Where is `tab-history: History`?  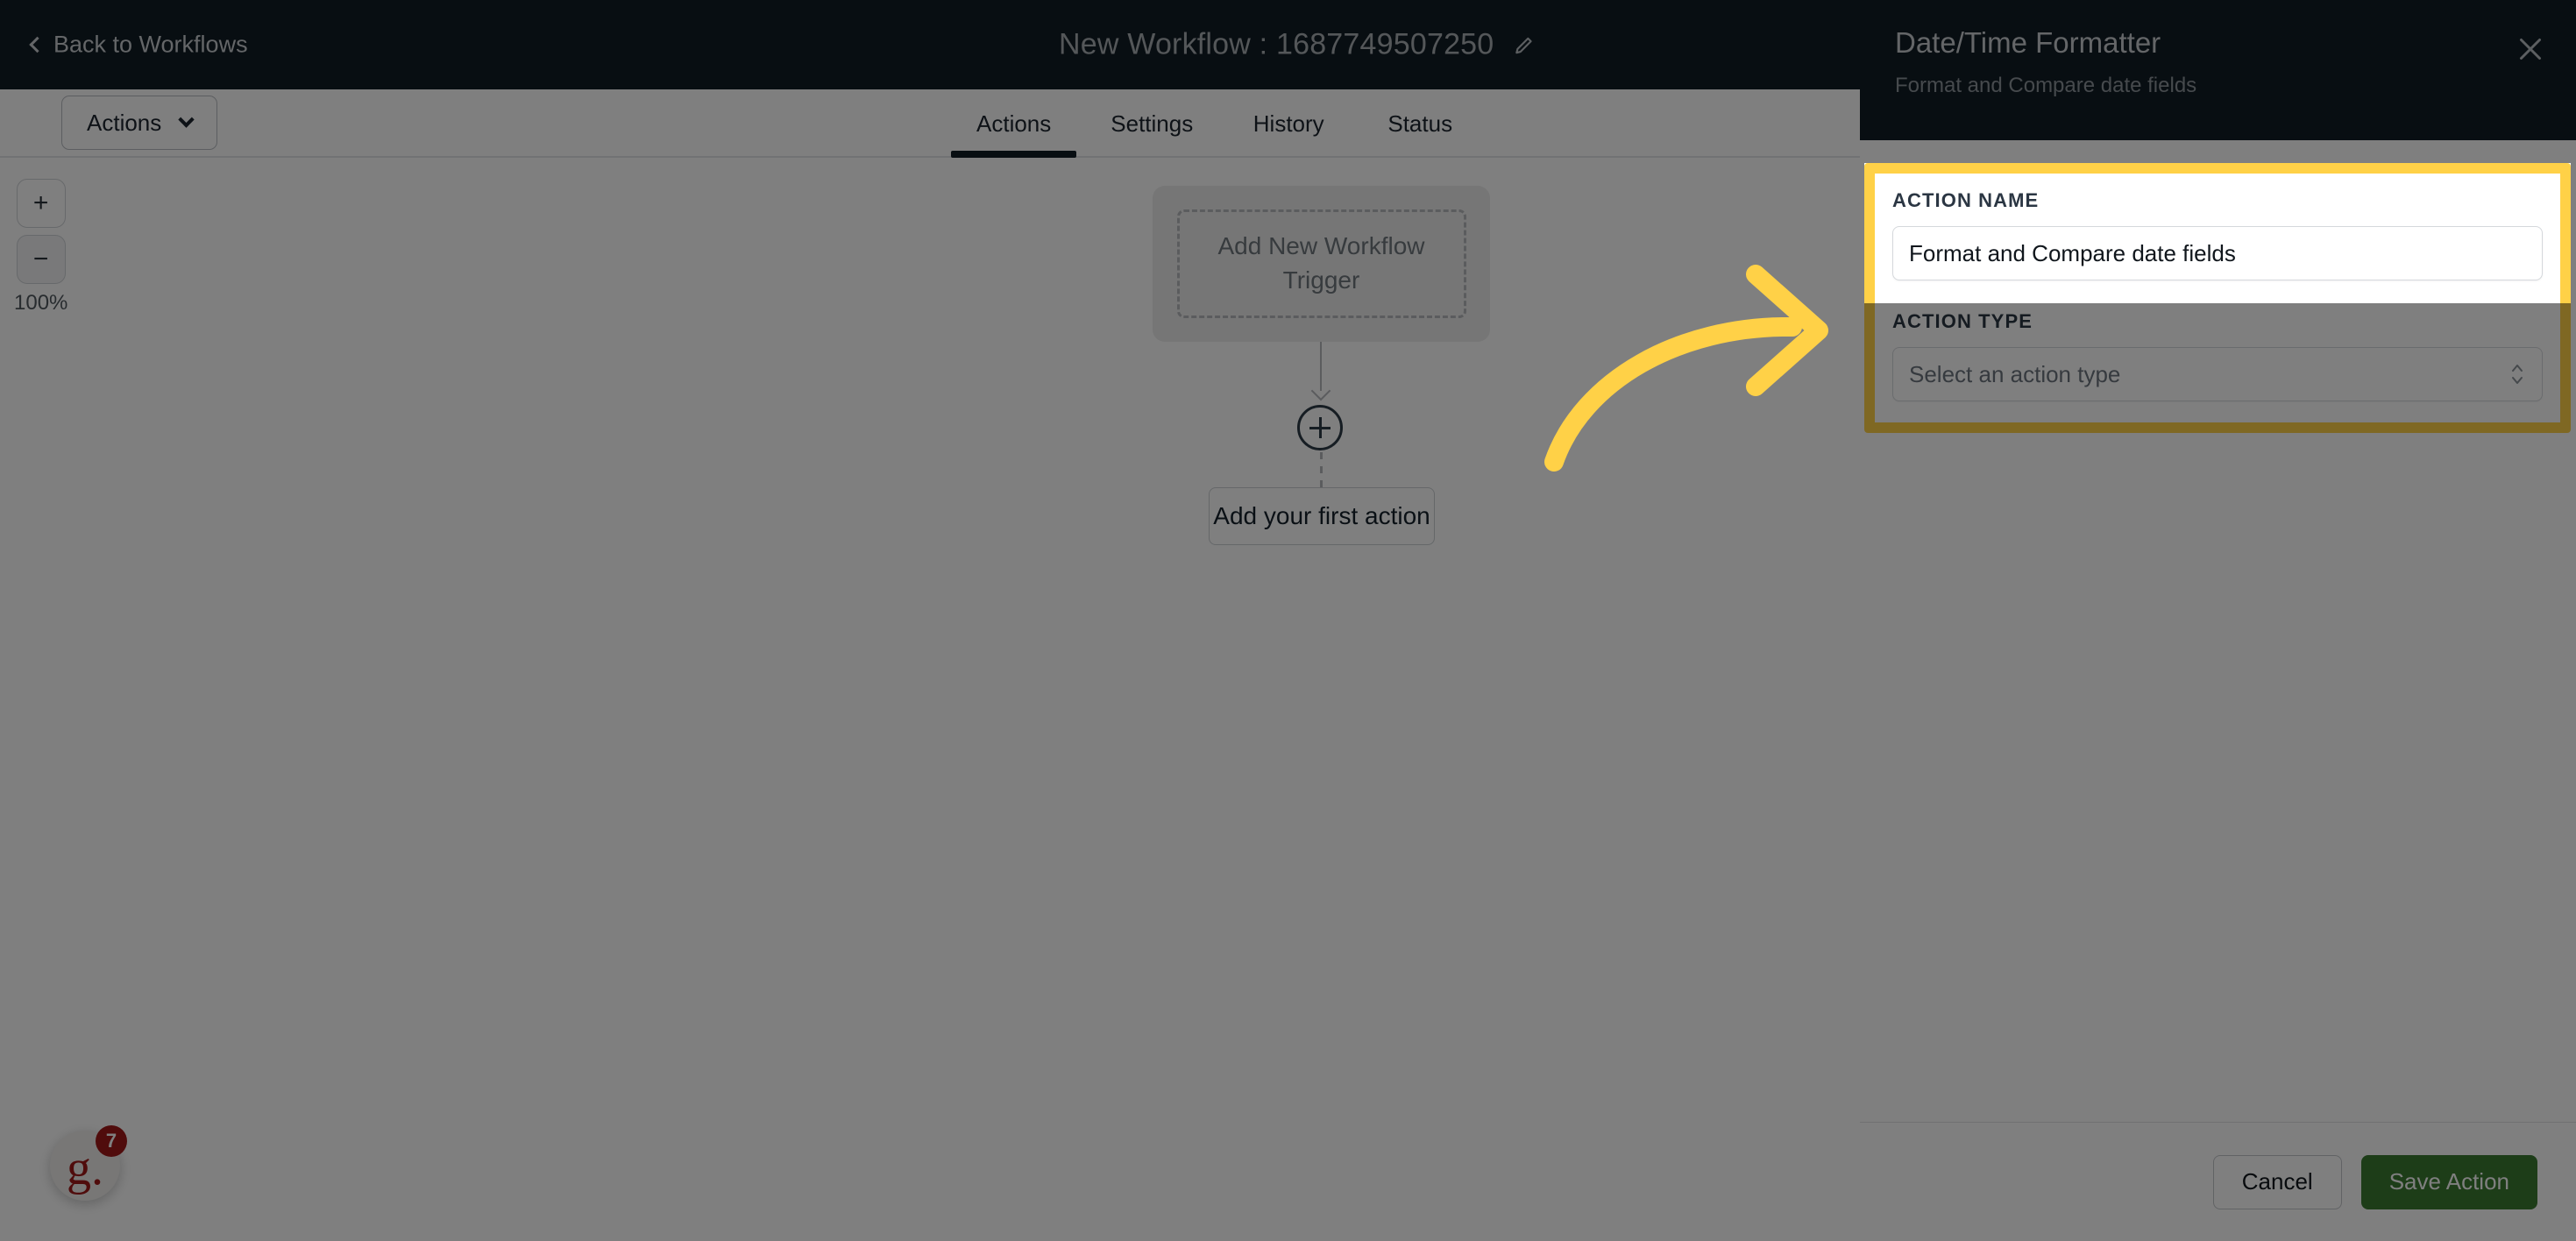 tab-history: History is located at coordinates (1289, 123).